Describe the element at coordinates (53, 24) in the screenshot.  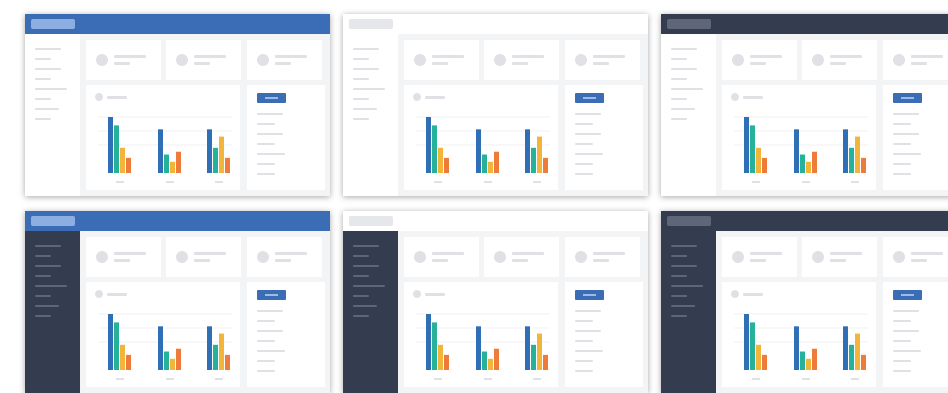
I see `logo-placeholder` at that location.